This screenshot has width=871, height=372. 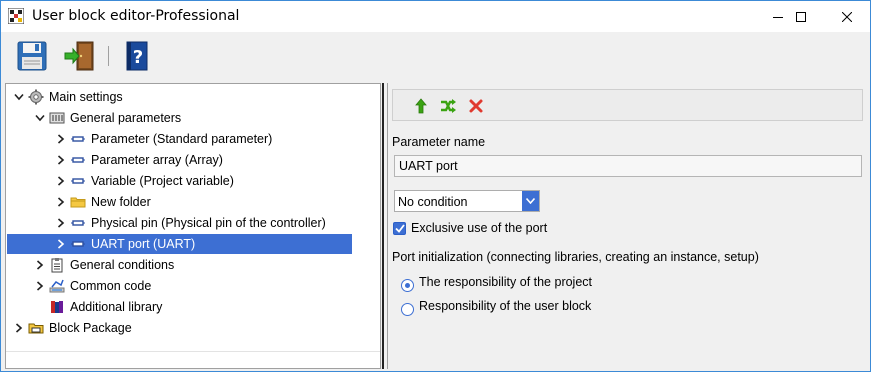 What do you see at coordinates (435, 56) in the screenshot?
I see `main-toolbar: ?` at bounding box center [435, 56].